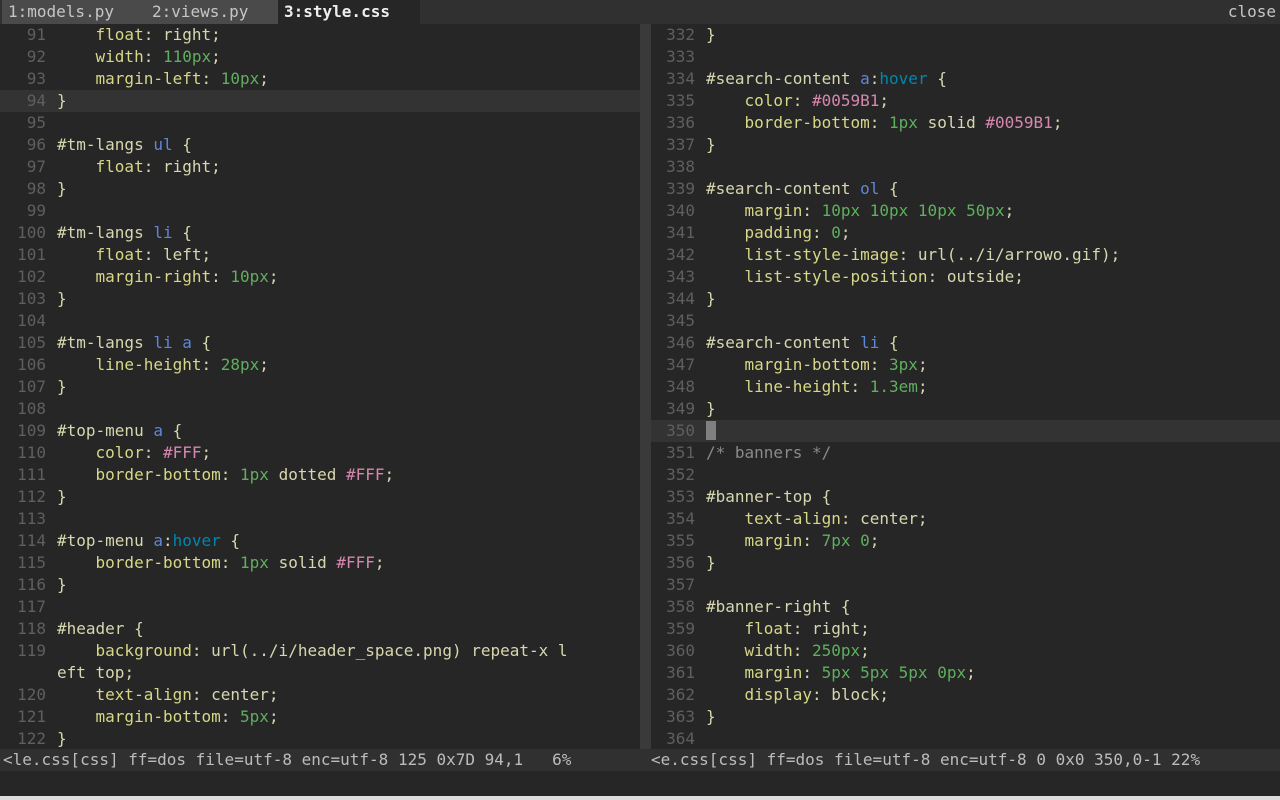  I want to click on code-line: 114 #top-menu a:hover {, so click(320, 541).